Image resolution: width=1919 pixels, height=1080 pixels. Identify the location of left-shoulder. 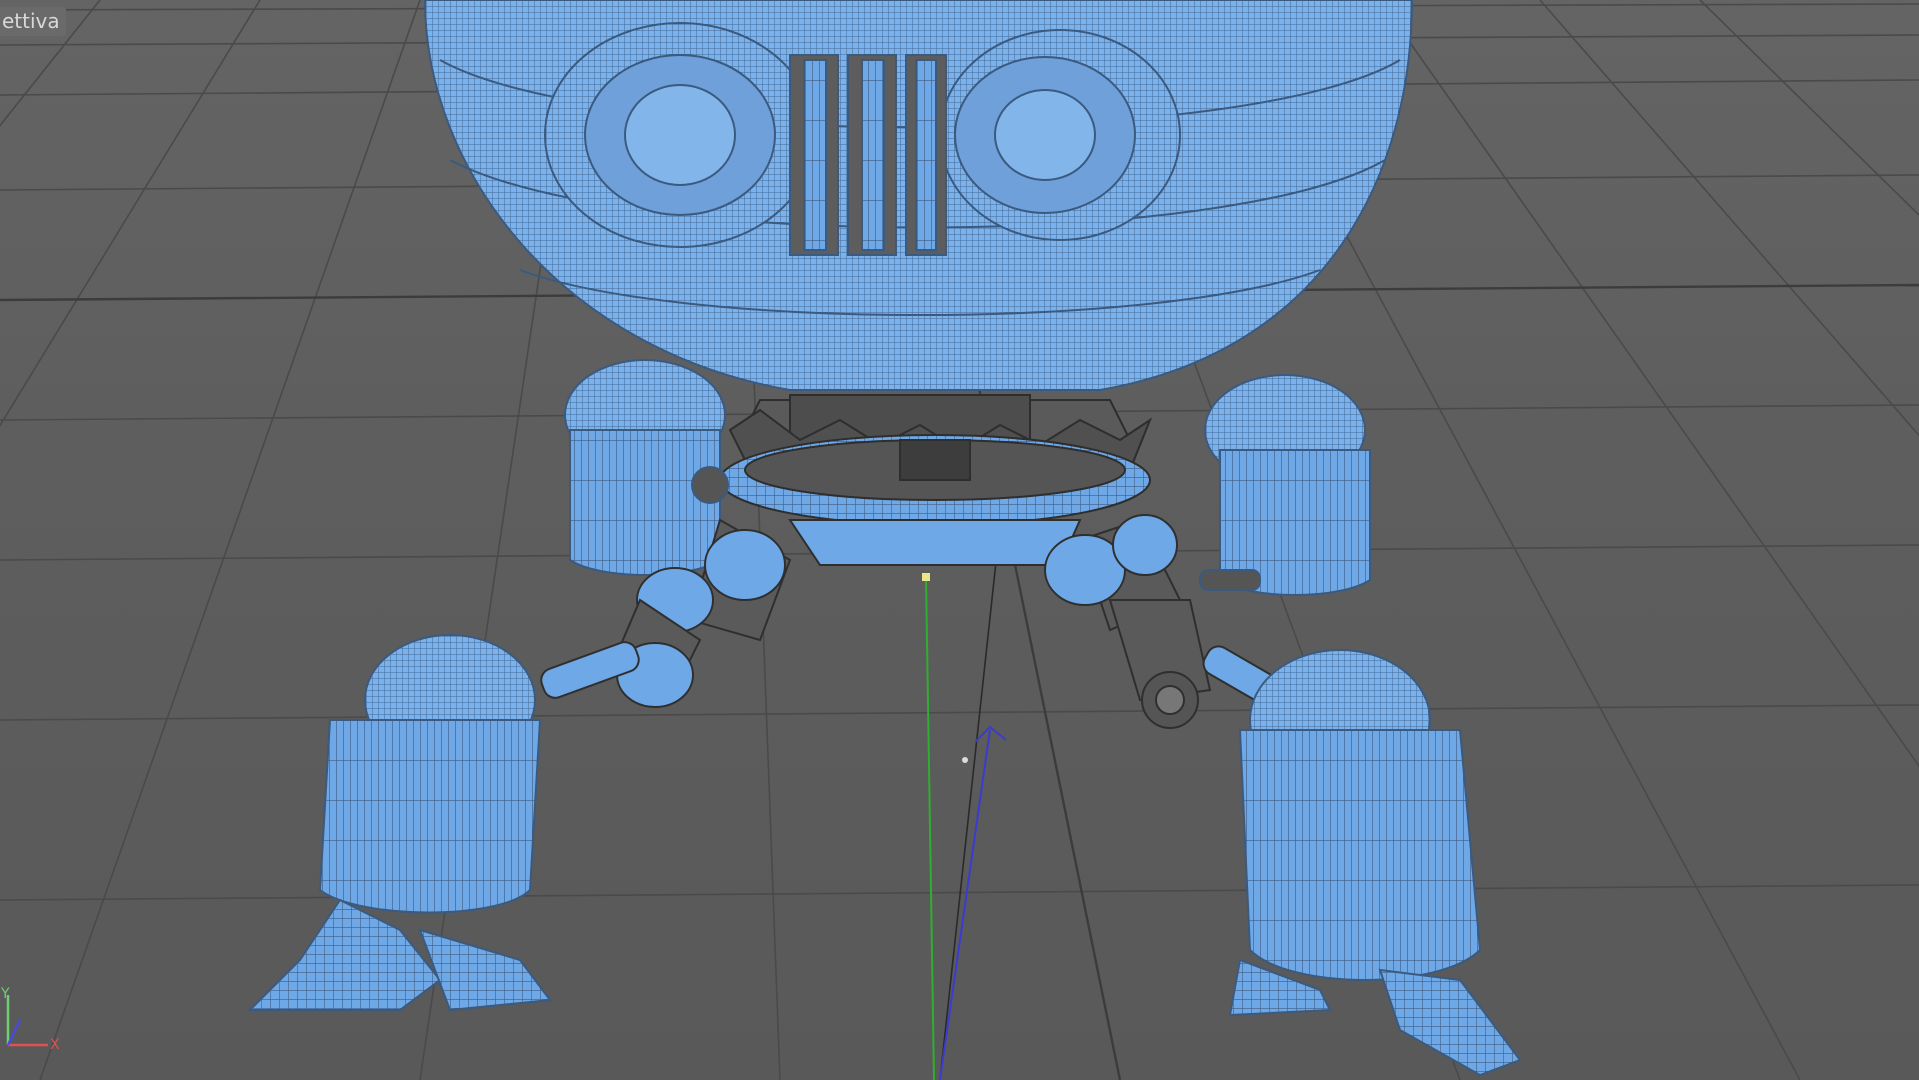
(646, 467).